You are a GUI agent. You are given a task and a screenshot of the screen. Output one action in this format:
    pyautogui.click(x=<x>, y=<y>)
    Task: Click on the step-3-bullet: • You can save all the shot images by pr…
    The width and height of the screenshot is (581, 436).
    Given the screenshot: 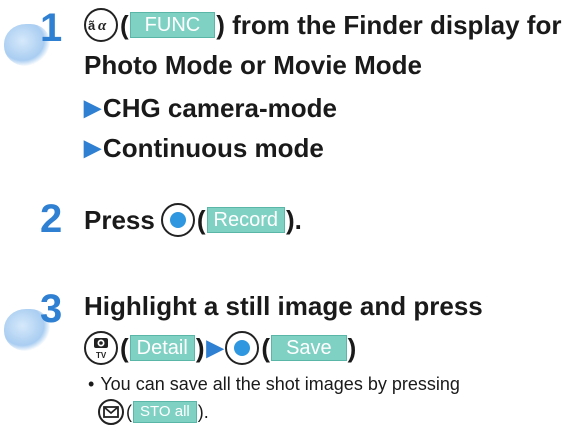 What is the action you would take?
    pyautogui.click(x=274, y=384)
    